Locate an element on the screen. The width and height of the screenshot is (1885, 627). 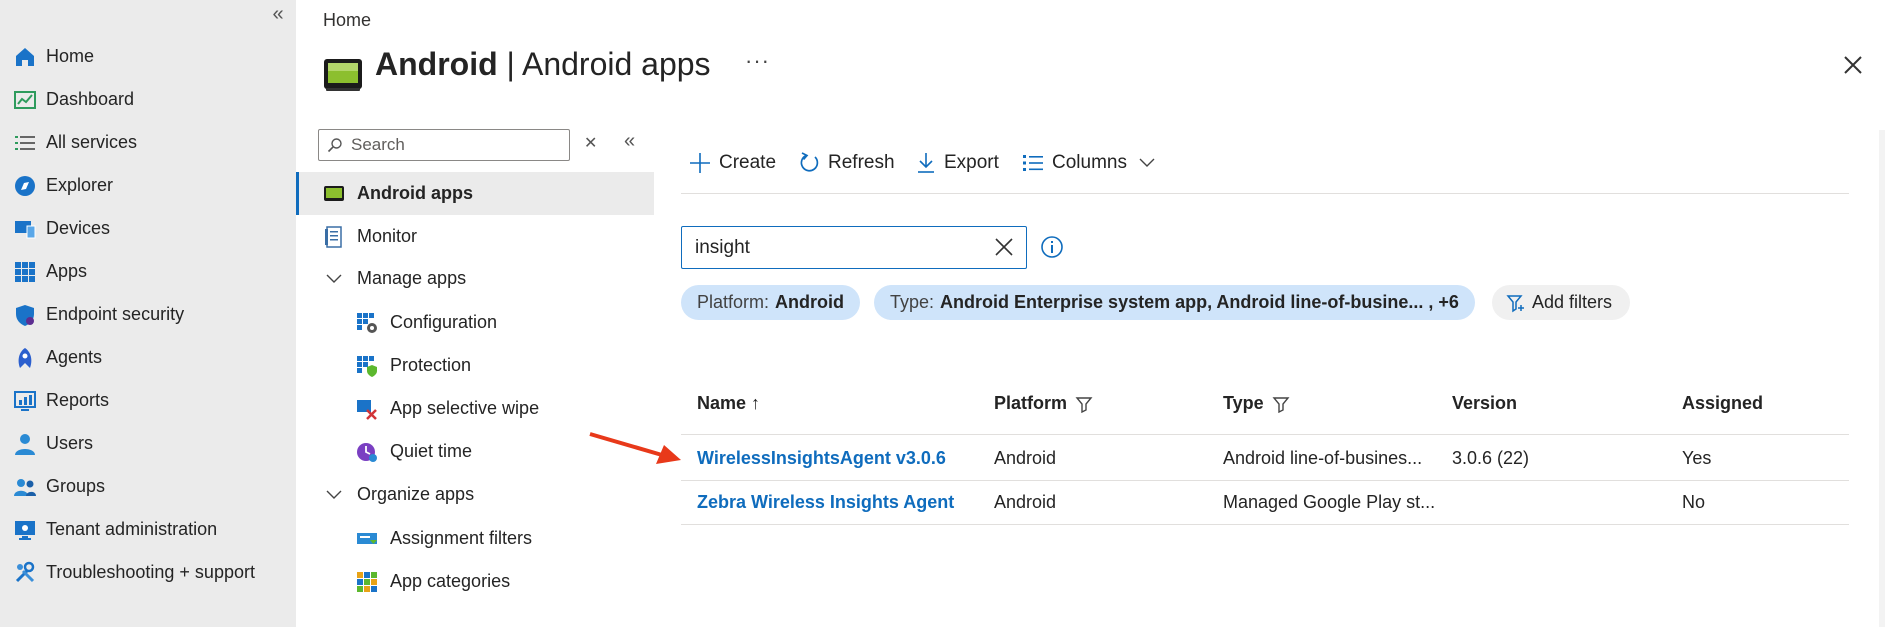
menu-item-protection: Protection is located at coordinates (413, 365).